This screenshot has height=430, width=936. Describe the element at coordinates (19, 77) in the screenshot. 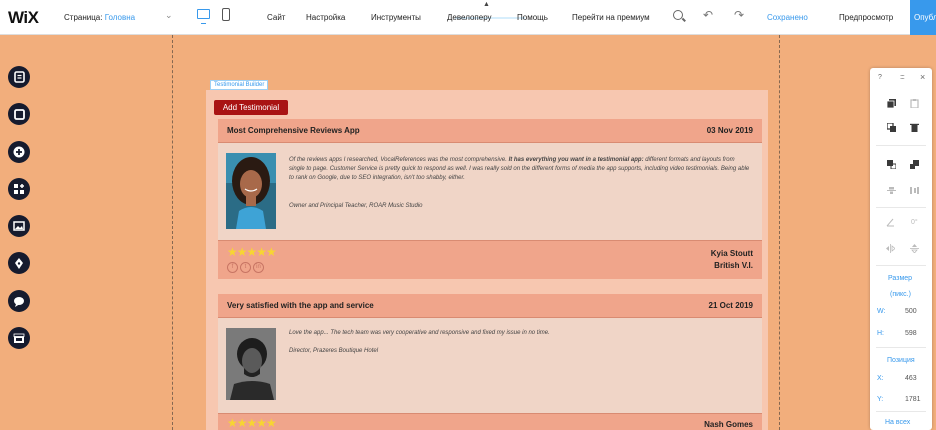

I see `pages-icon` at that location.